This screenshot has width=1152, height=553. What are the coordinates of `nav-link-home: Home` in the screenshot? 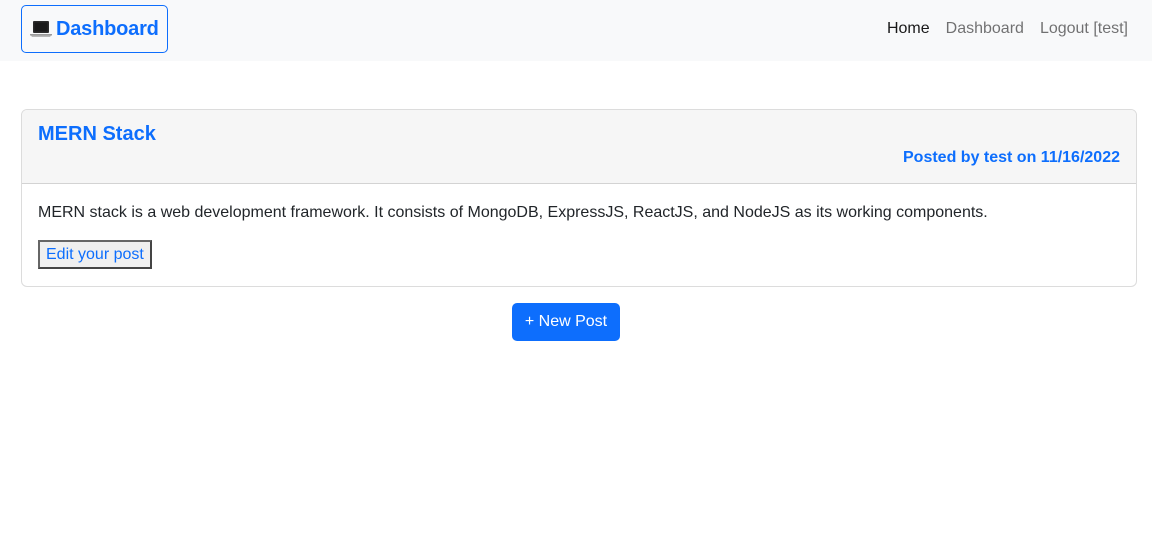 It's located at (908, 29).